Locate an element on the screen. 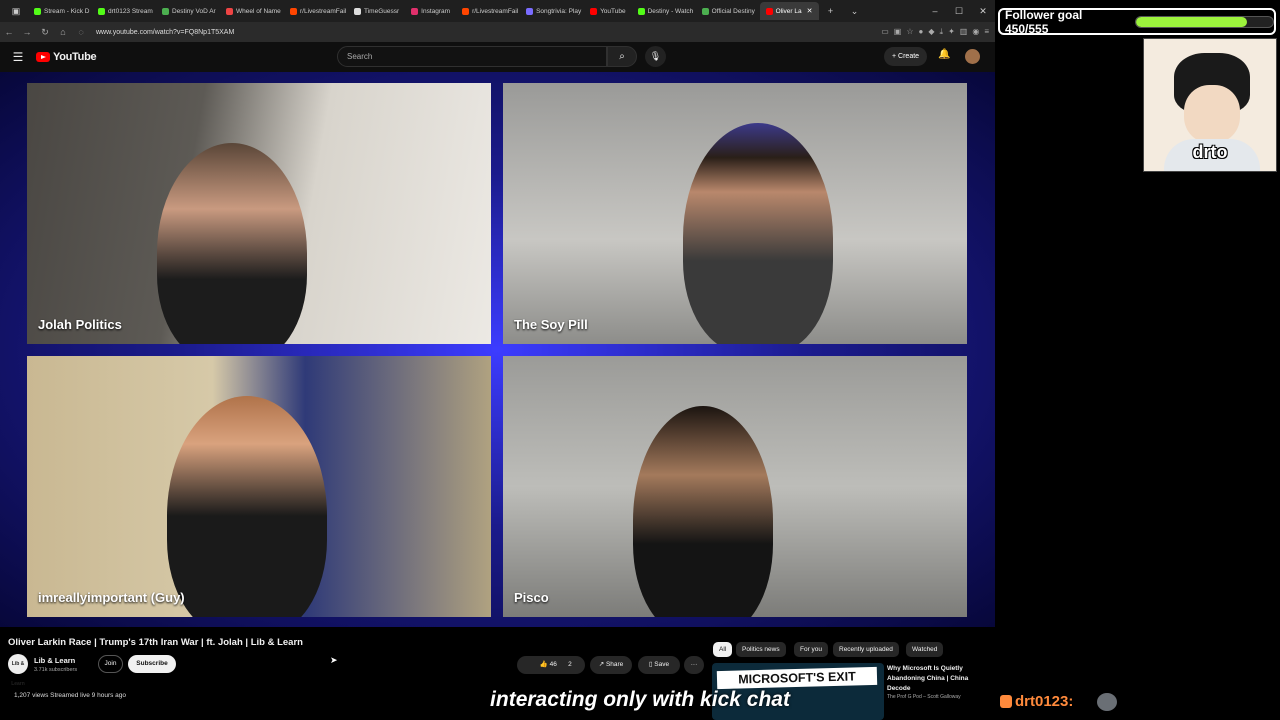 The image size is (1280, 720). cam-name-label: drto is located at coordinates (1210, 152).